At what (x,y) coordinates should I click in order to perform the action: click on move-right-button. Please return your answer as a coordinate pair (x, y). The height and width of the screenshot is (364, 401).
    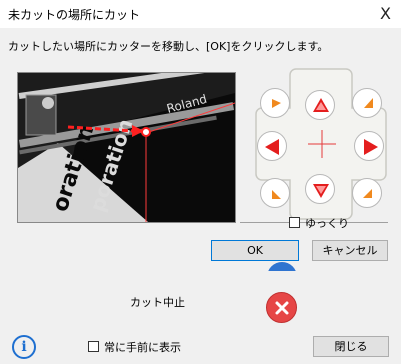
    Looking at the image, I should click on (369, 146).